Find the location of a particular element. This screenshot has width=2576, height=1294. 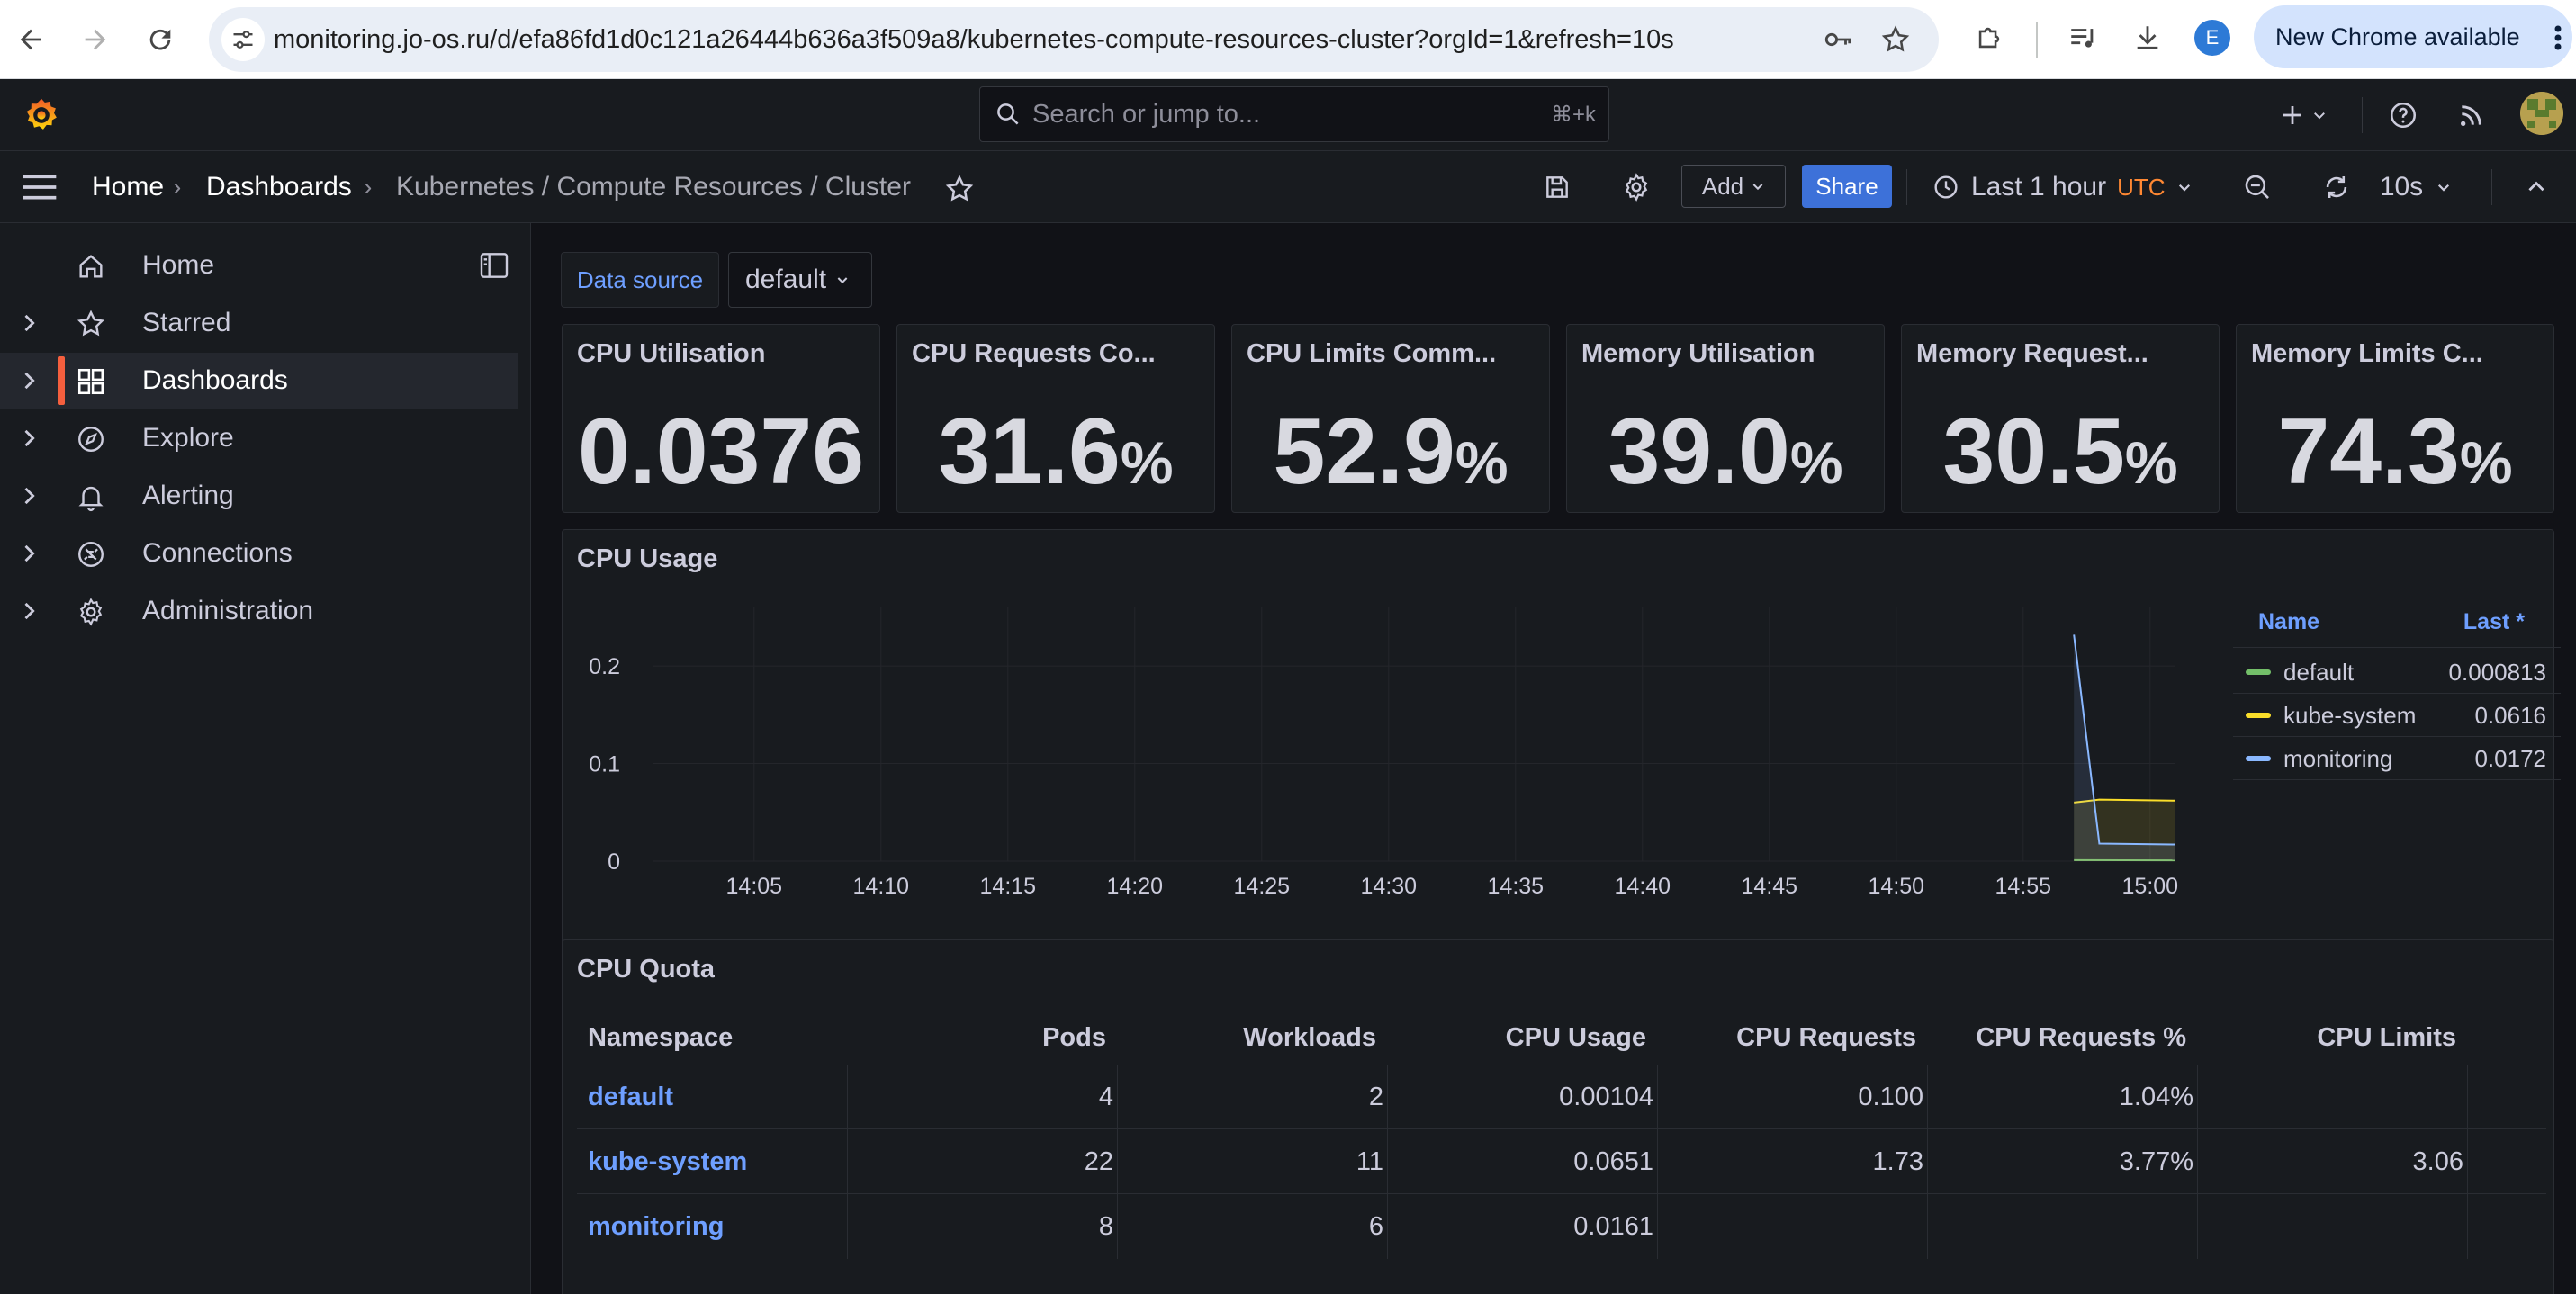

menu-toggle-button is located at coordinates (39, 188).